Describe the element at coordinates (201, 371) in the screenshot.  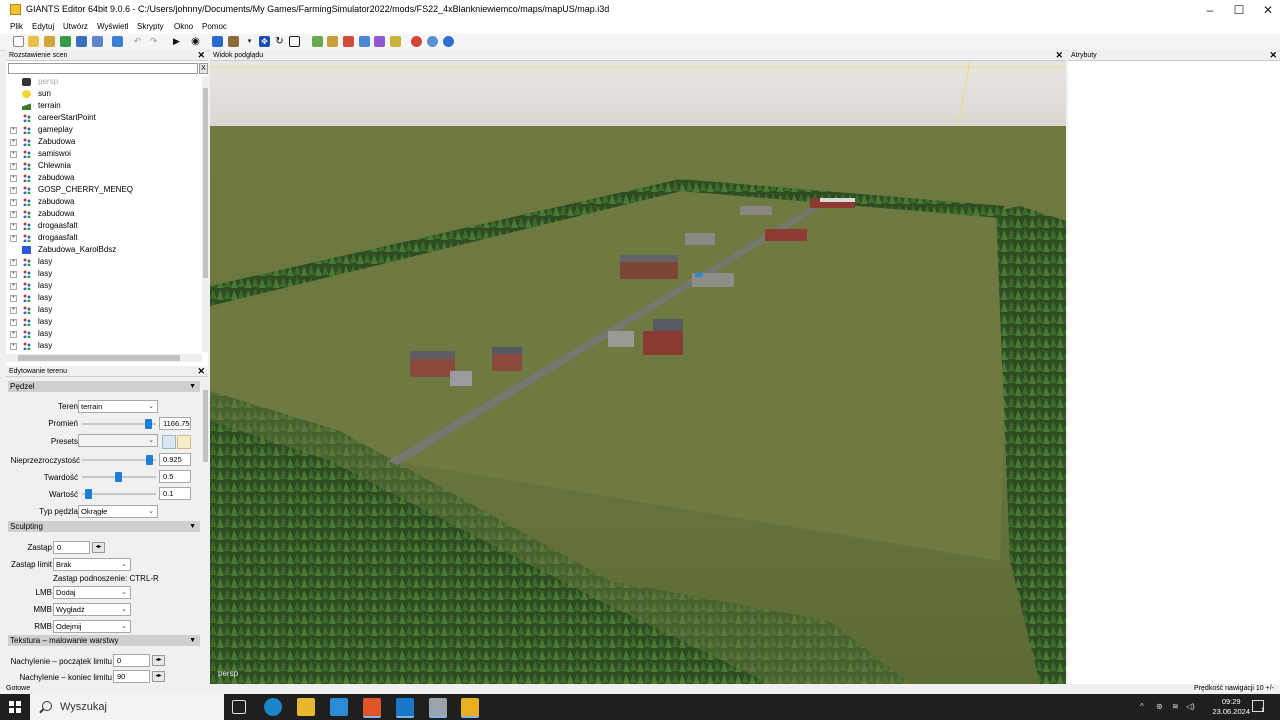
I see `terrain-panel-close-icon: ✕` at that location.